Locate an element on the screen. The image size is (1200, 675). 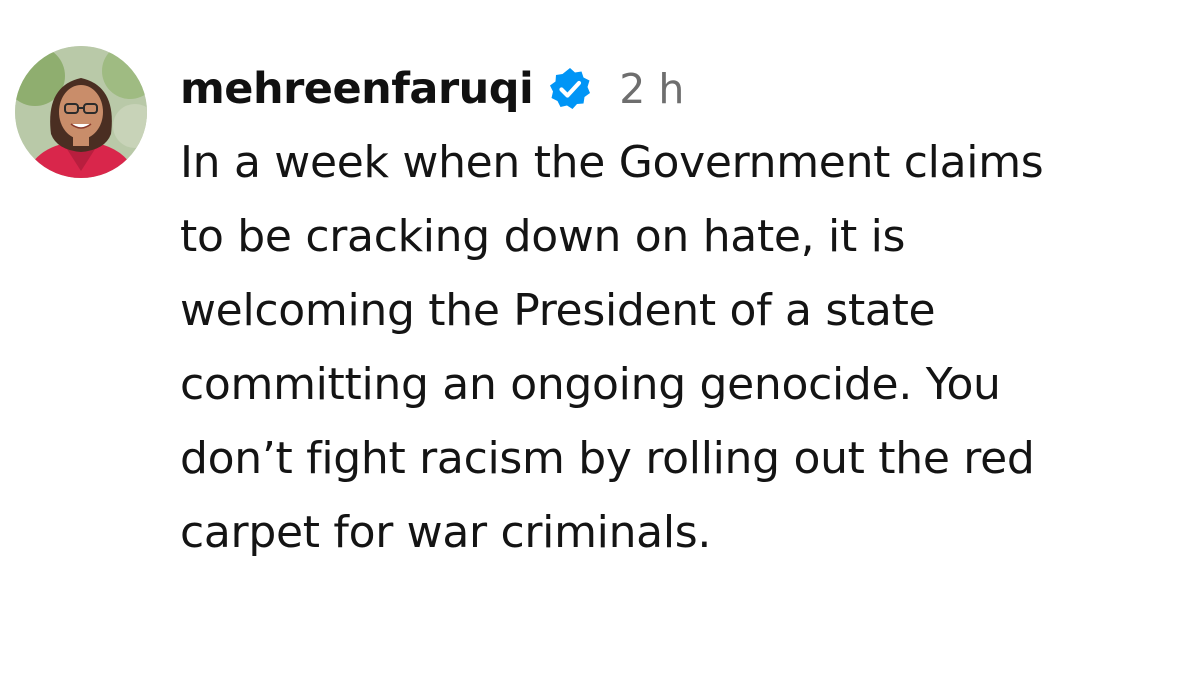
post-text-line: committing an ongoing genocide. You is located at coordinates (590, 384).